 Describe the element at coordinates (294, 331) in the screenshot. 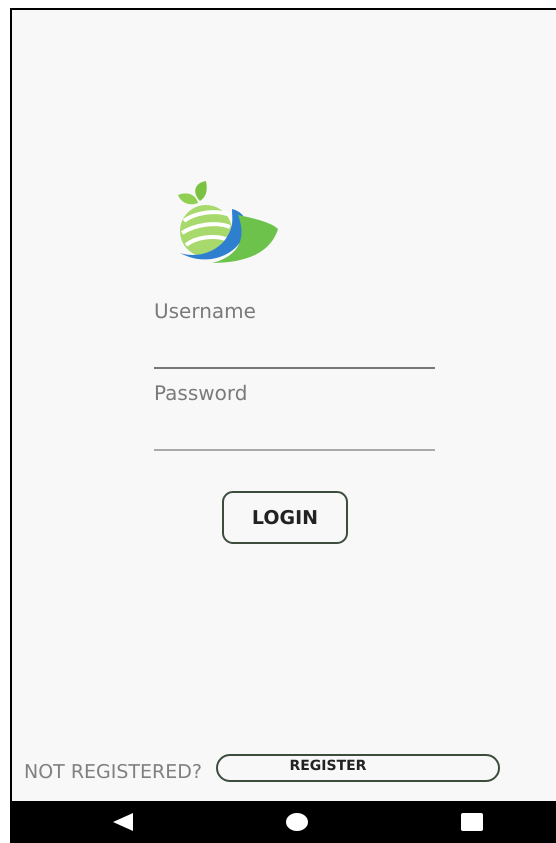

I see `input-field: Username` at that location.